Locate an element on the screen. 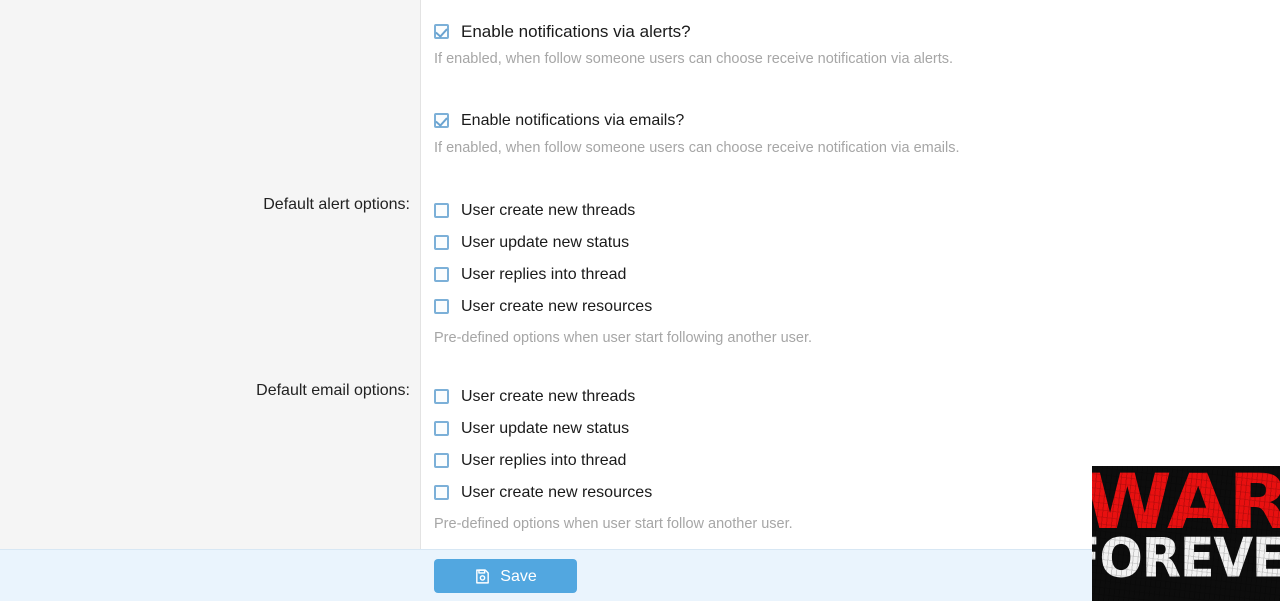  checkbox-email-create-new-threads-box is located at coordinates (441, 396).